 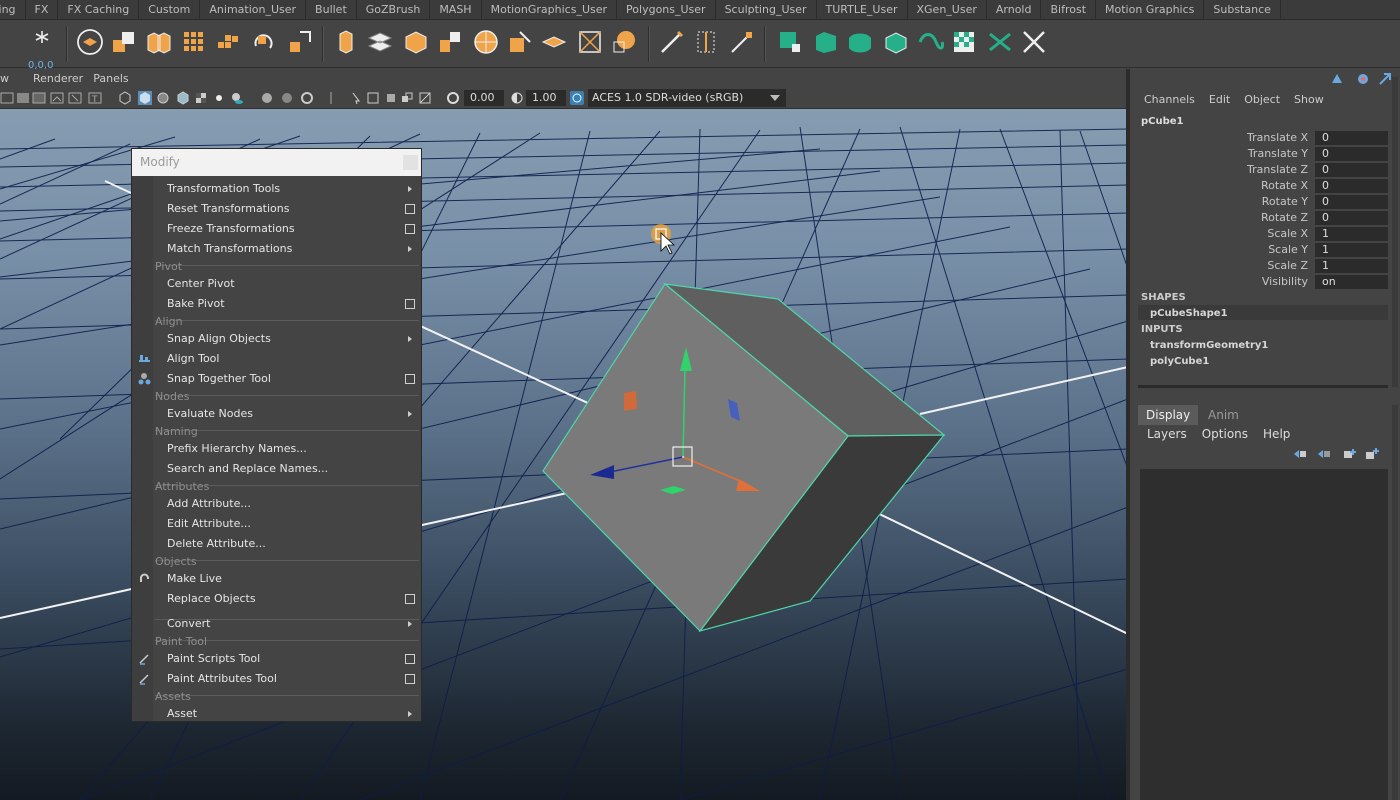 I want to click on checker-icon, so click(x=964, y=42).